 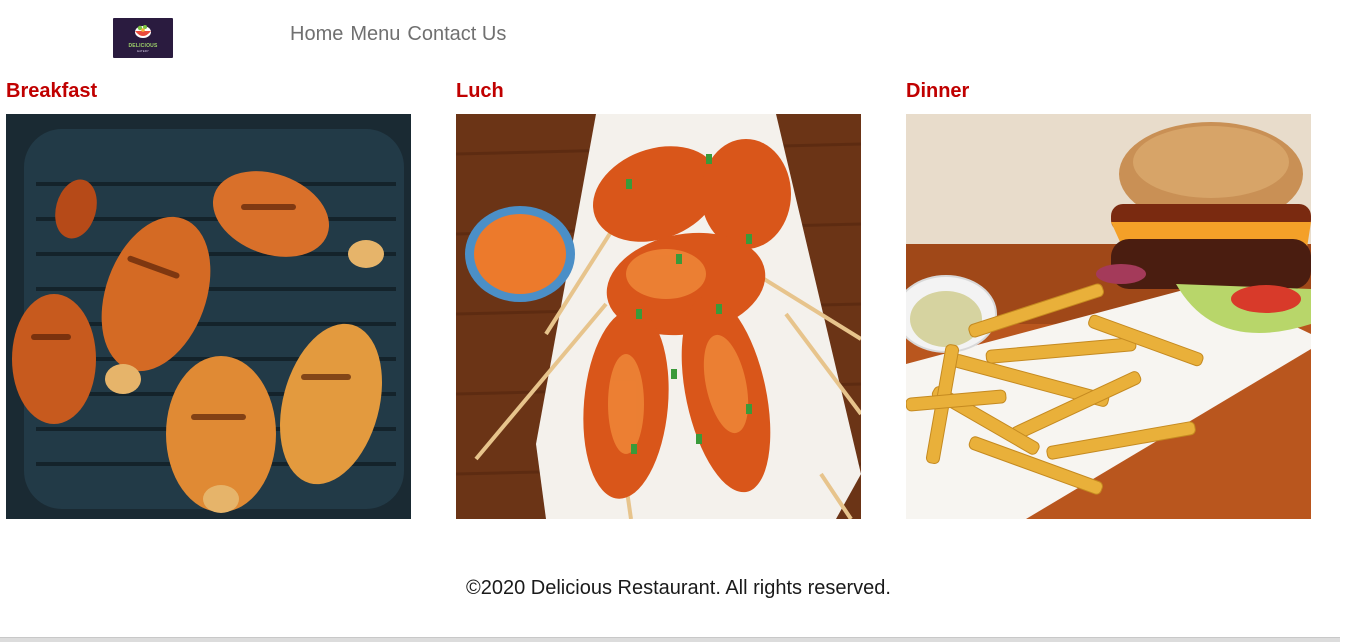 What do you see at coordinates (143, 38) in the screenshot?
I see `logo: DELICIOUS EATERY` at bounding box center [143, 38].